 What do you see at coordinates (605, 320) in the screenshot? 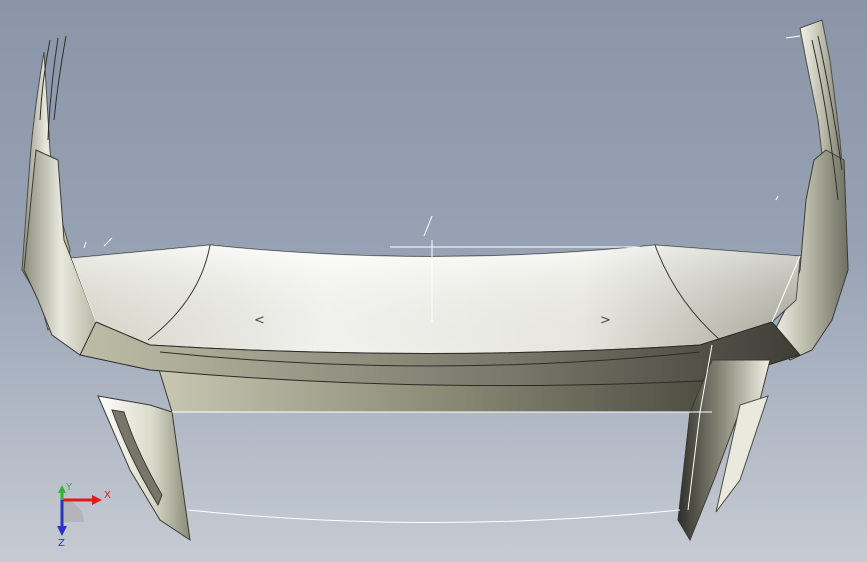
I see `right-arrow-annotation: >` at bounding box center [605, 320].